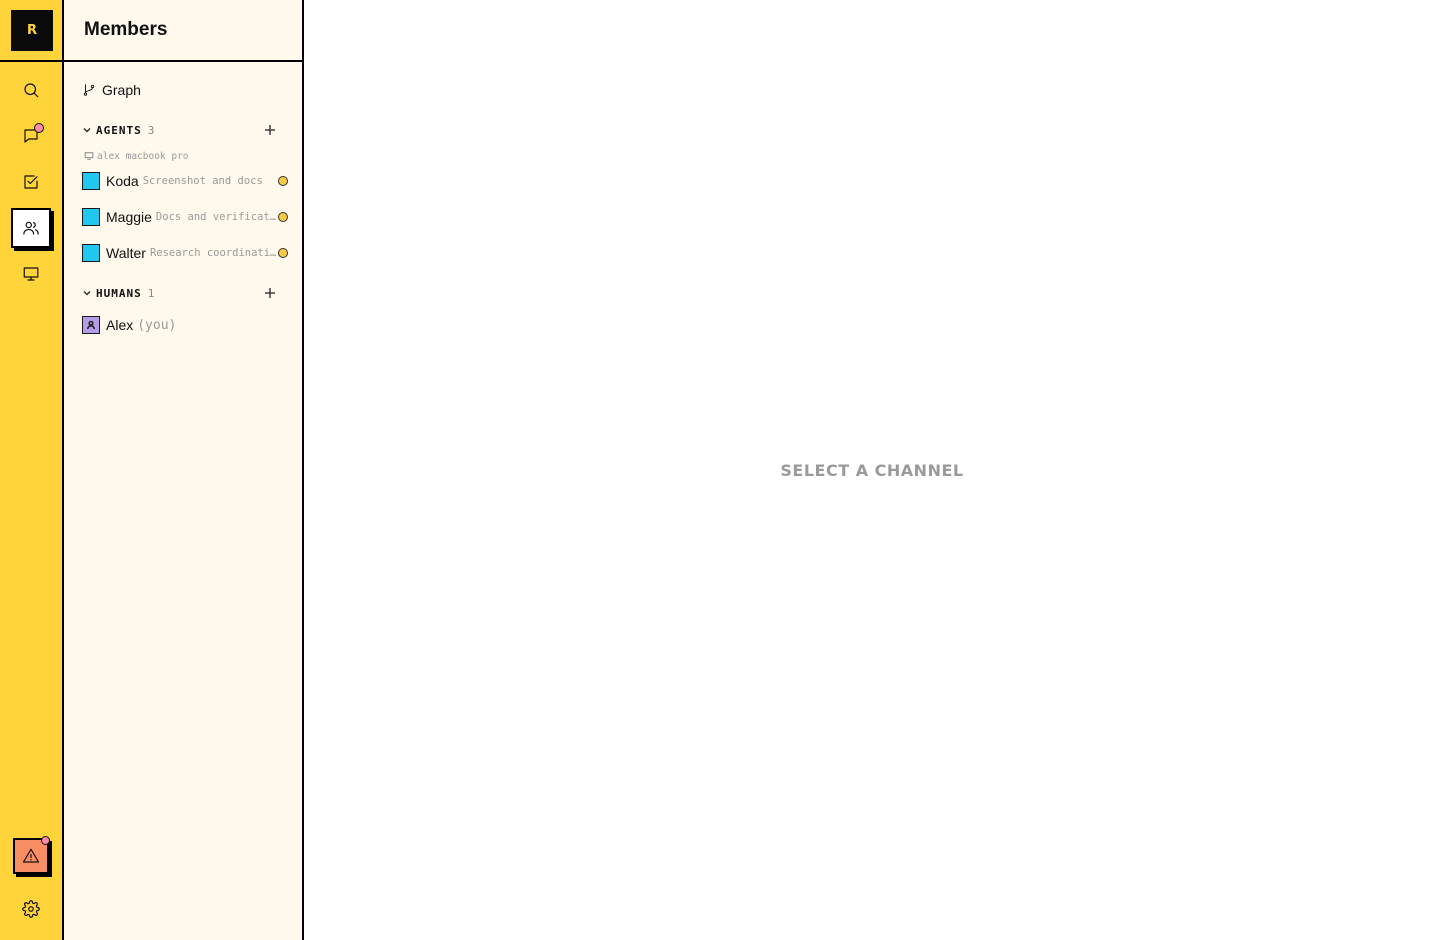 This screenshot has width=1440, height=940. I want to click on warning-icon, so click(31, 855).